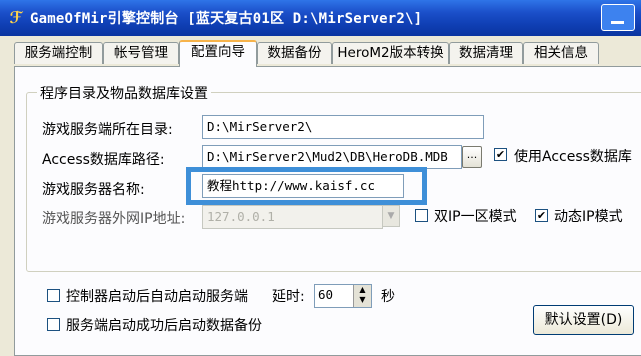 The width and height of the screenshot is (641, 356). Describe the element at coordinates (541, 215) in the screenshot. I see `dynamic-ip-checkbox: ✔` at that location.